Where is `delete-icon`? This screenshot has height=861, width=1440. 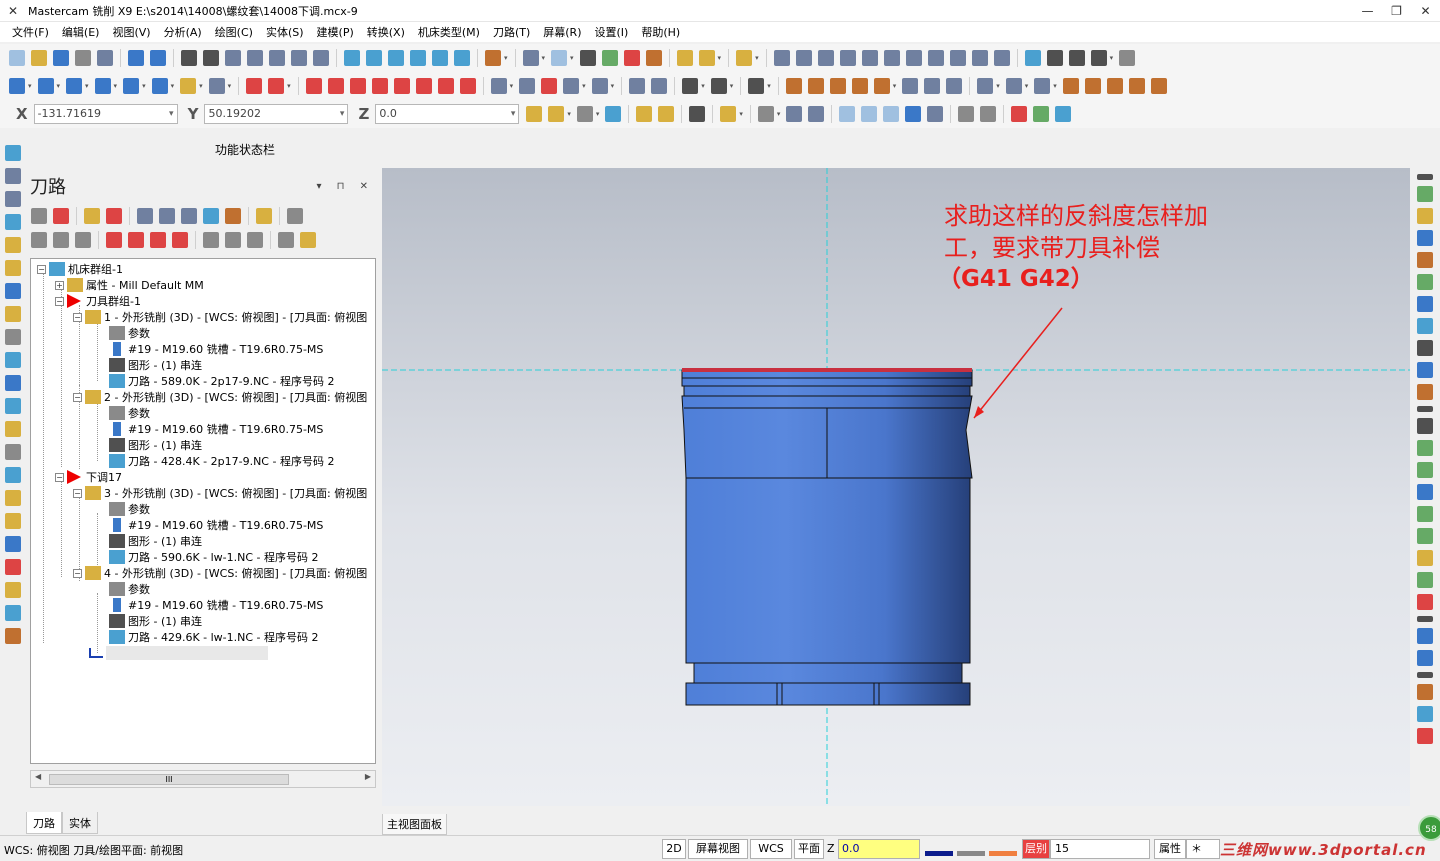 delete-icon is located at coordinates (276, 86).